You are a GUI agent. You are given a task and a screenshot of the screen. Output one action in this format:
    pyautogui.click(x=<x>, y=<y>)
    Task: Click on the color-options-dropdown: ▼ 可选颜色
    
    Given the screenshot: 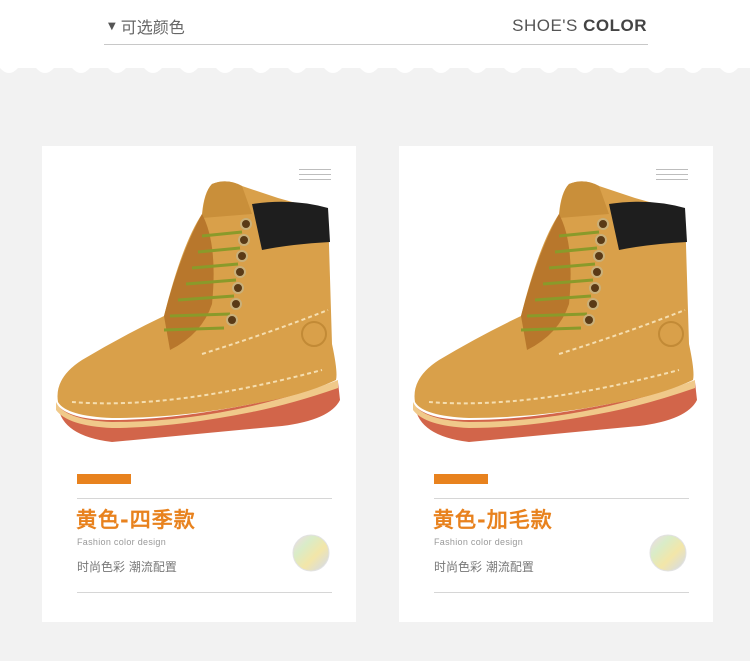 What is the action you would take?
    pyautogui.click(x=146, y=26)
    